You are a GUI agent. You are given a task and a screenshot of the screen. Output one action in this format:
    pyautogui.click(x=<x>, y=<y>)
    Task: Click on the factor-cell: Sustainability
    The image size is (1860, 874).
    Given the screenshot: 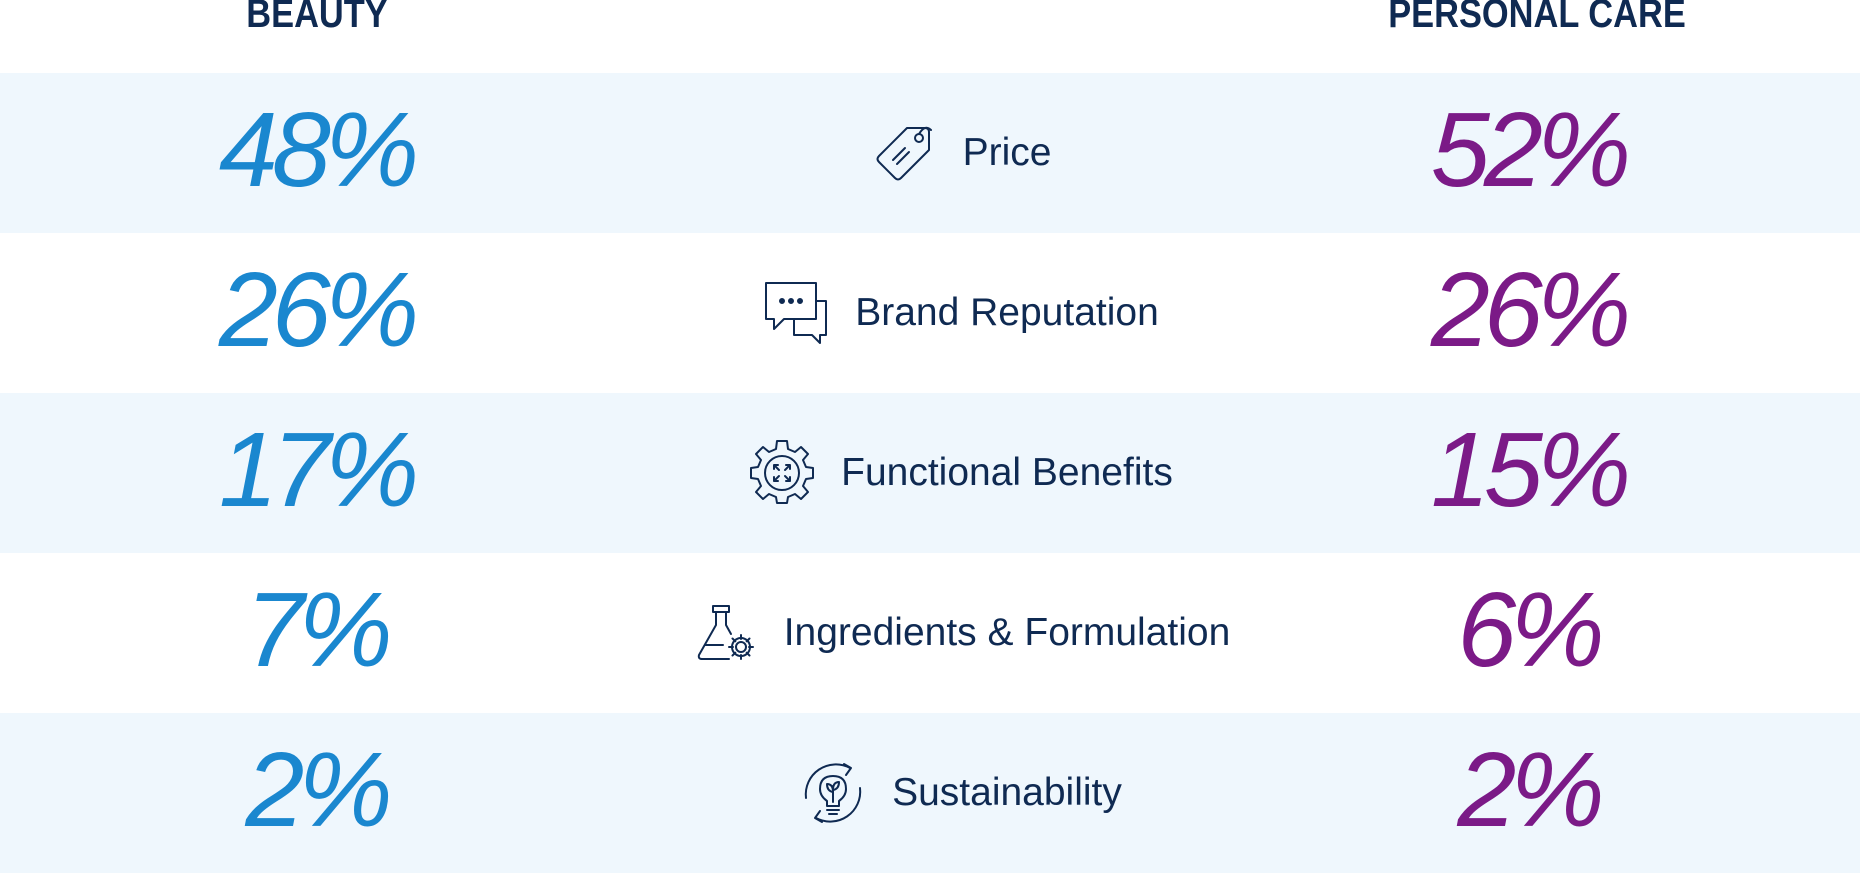 What is the action you would take?
    pyautogui.click(x=960, y=793)
    